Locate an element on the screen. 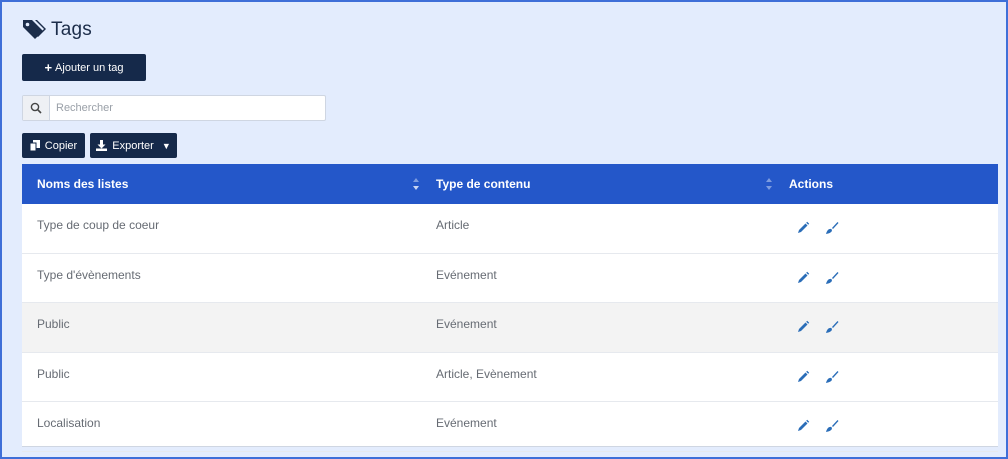 The width and height of the screenshot is (1008, 459). table-row: Public Evénement is located at coordinates (510, 328).